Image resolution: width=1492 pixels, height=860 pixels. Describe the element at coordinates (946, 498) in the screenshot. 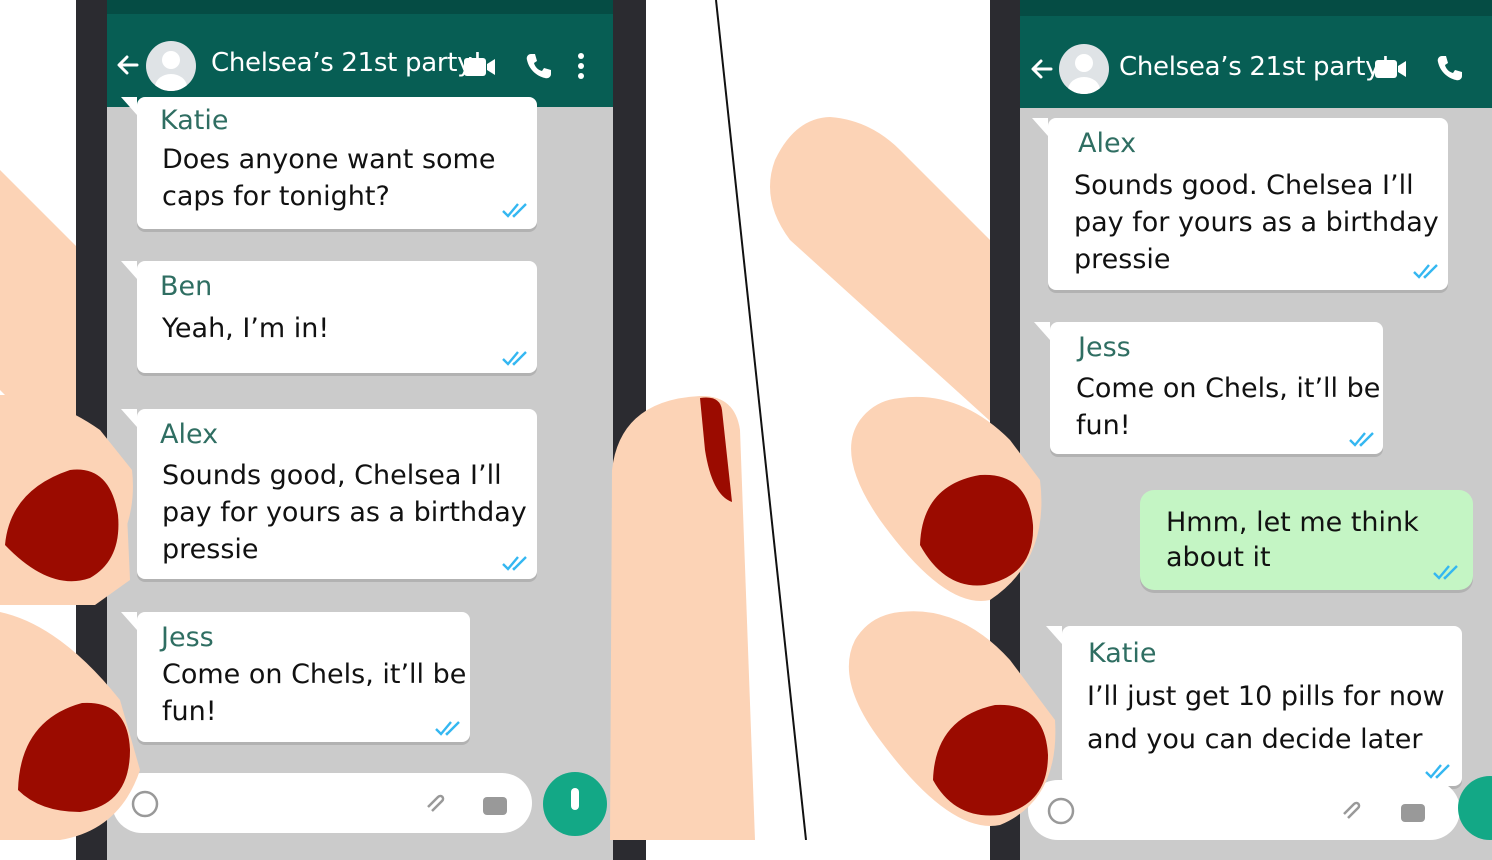

I see `right-finger-upper` at that location.